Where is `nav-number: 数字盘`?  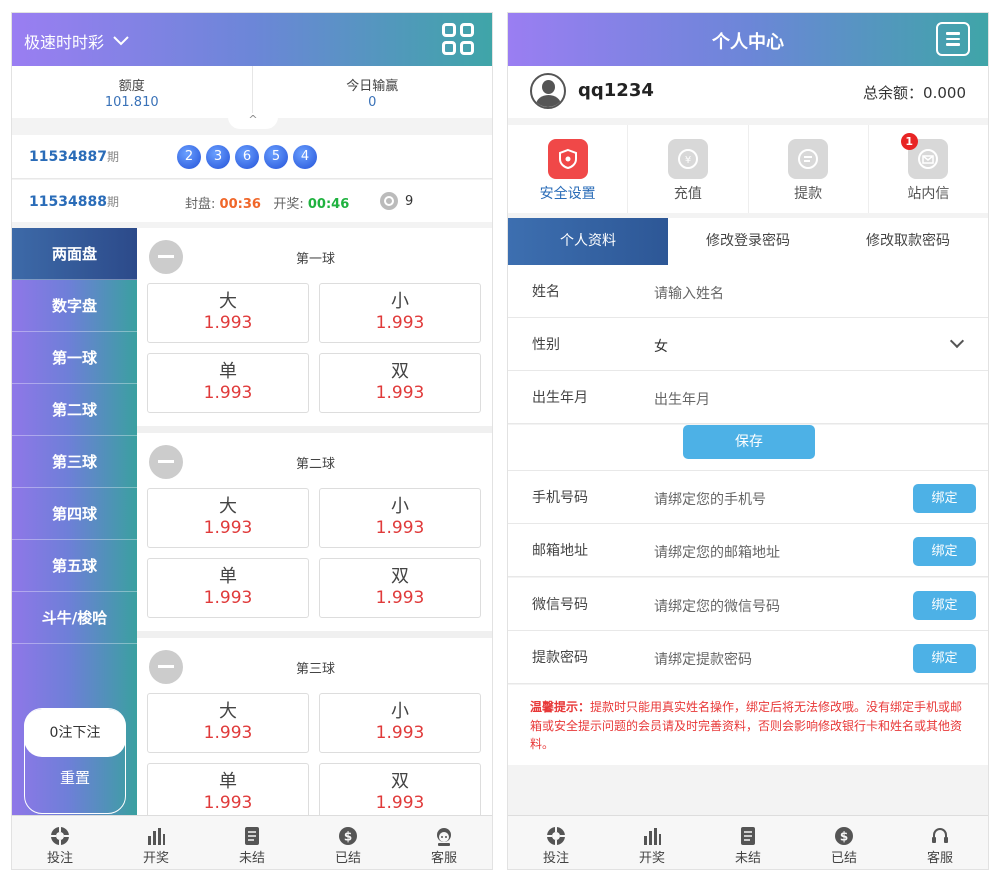
nav-number: 数字盘 is located at coordinates (74, 306).